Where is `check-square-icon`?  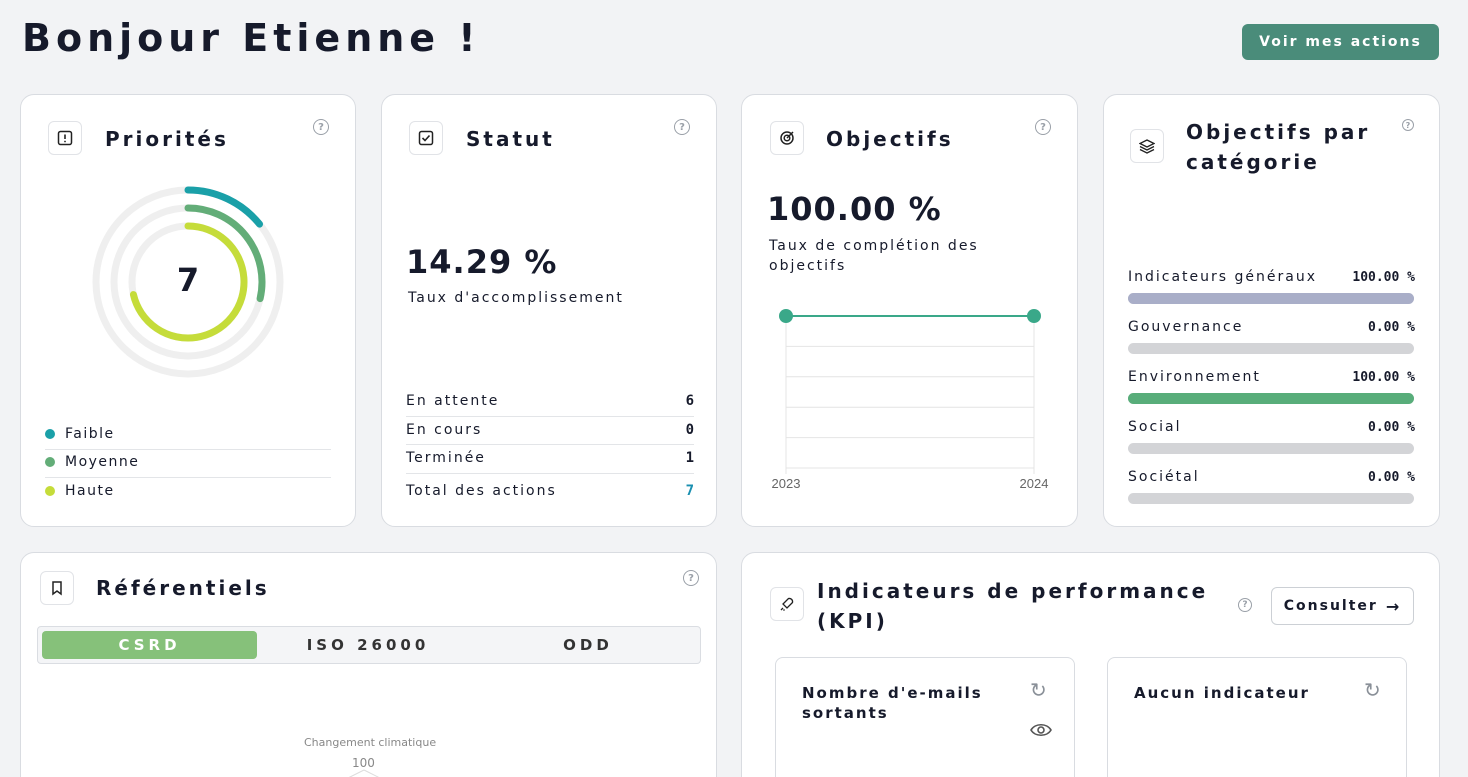
check-square-icon is located at coordinates (426, 138).